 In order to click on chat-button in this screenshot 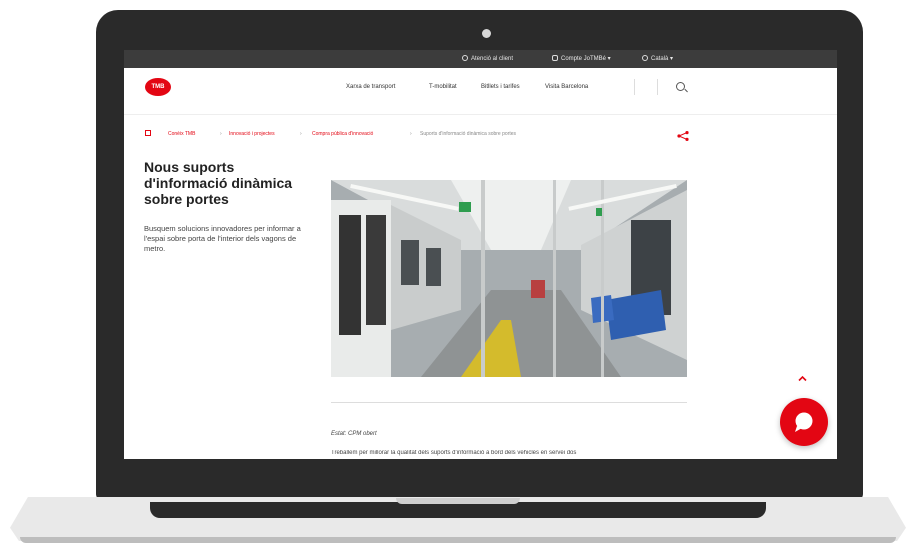, I will do `click(804, 422)`.